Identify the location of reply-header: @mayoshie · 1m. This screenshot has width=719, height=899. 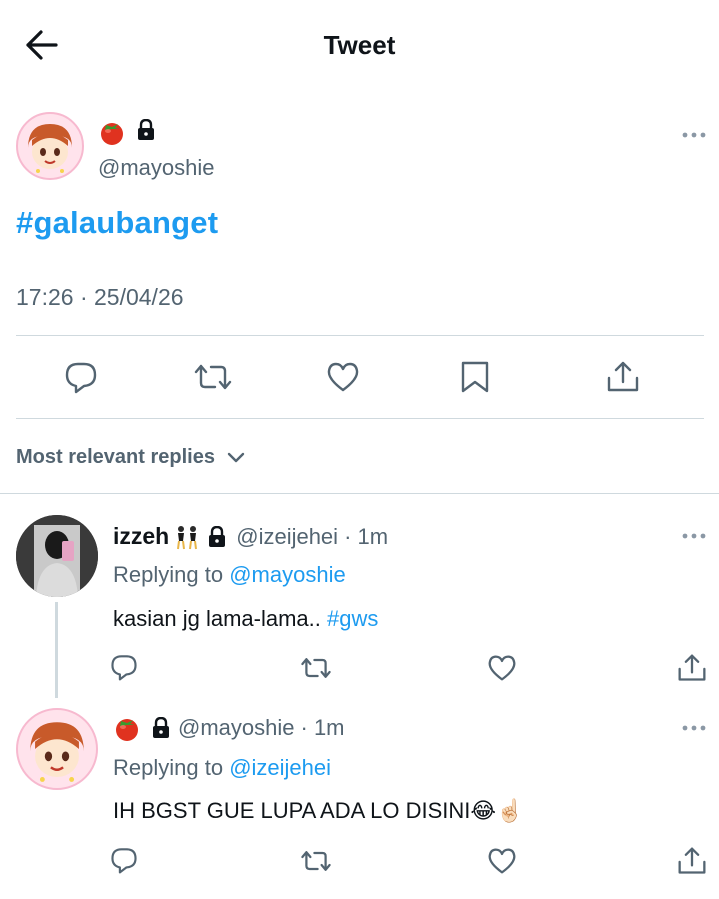
(228, 728).